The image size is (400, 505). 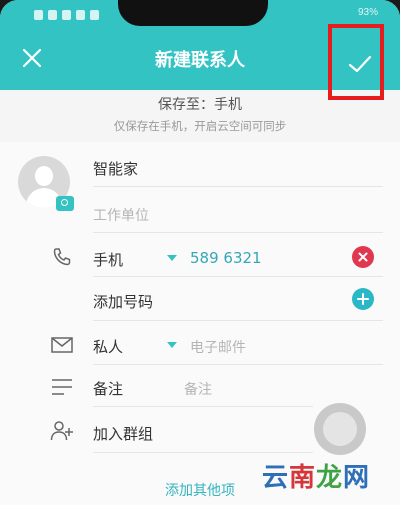 What do you see at coordinates (108, 259) in the screenshot?
I see `phone-type-label: 手机` at bounding box center [108, 259].